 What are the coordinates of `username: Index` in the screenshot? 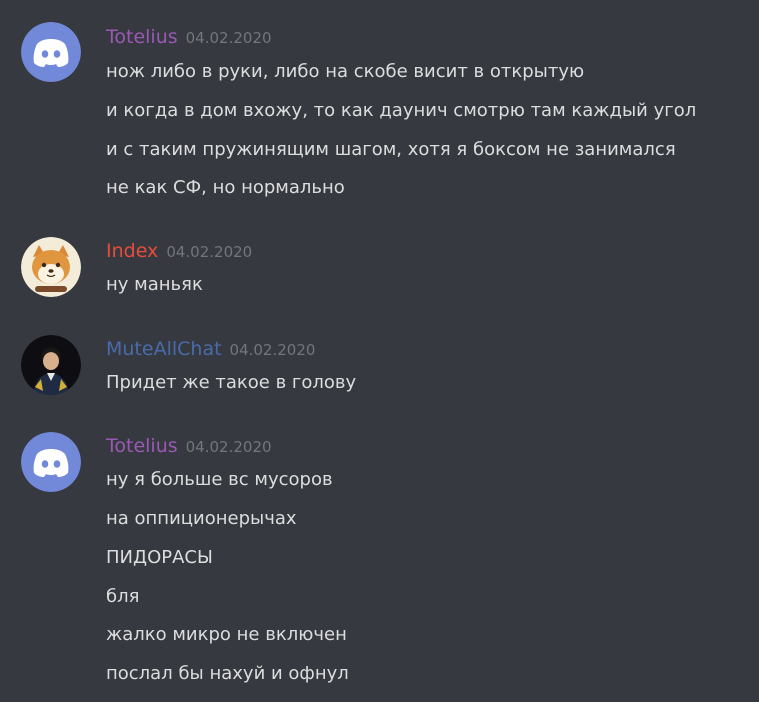 It's located at (132, 251).